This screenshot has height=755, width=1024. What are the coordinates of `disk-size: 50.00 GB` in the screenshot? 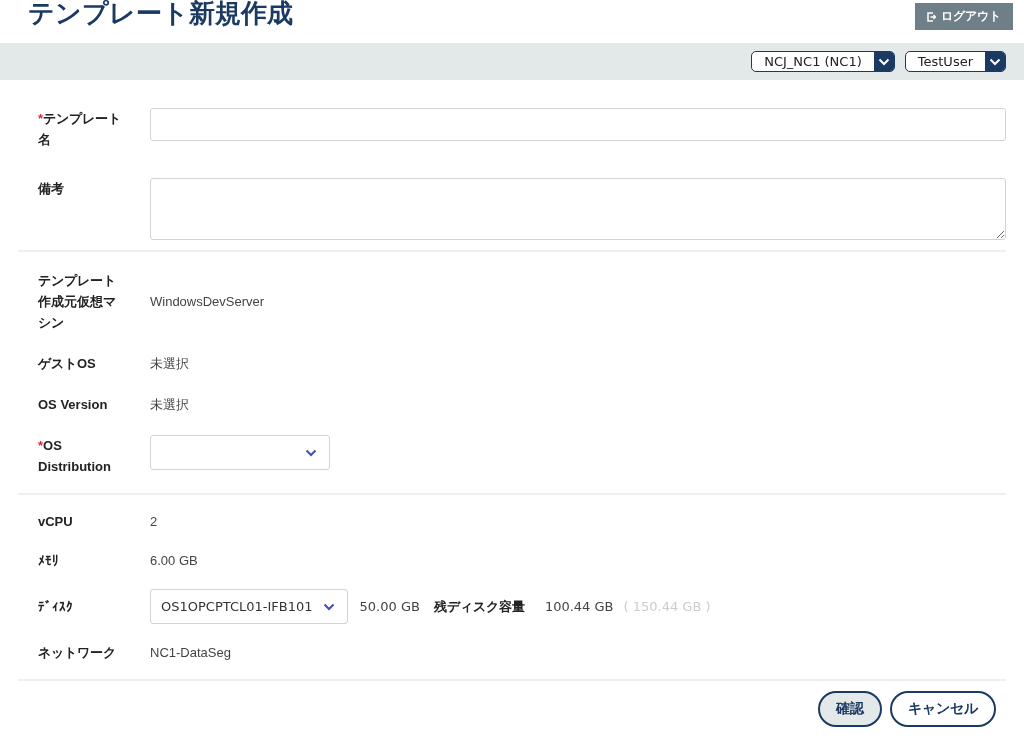 It's located at (389, 606).